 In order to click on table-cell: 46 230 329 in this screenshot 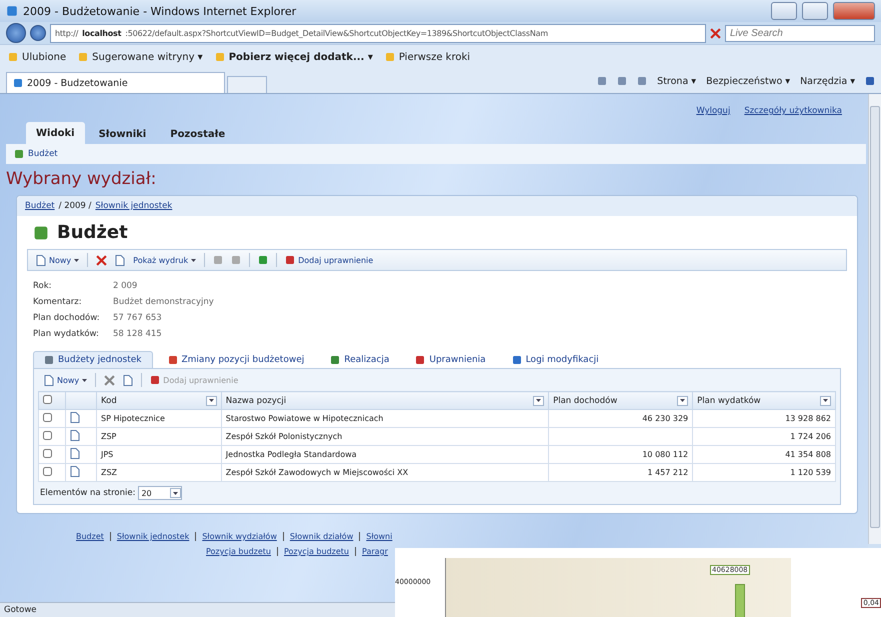, I will do `click(620, 419)`.